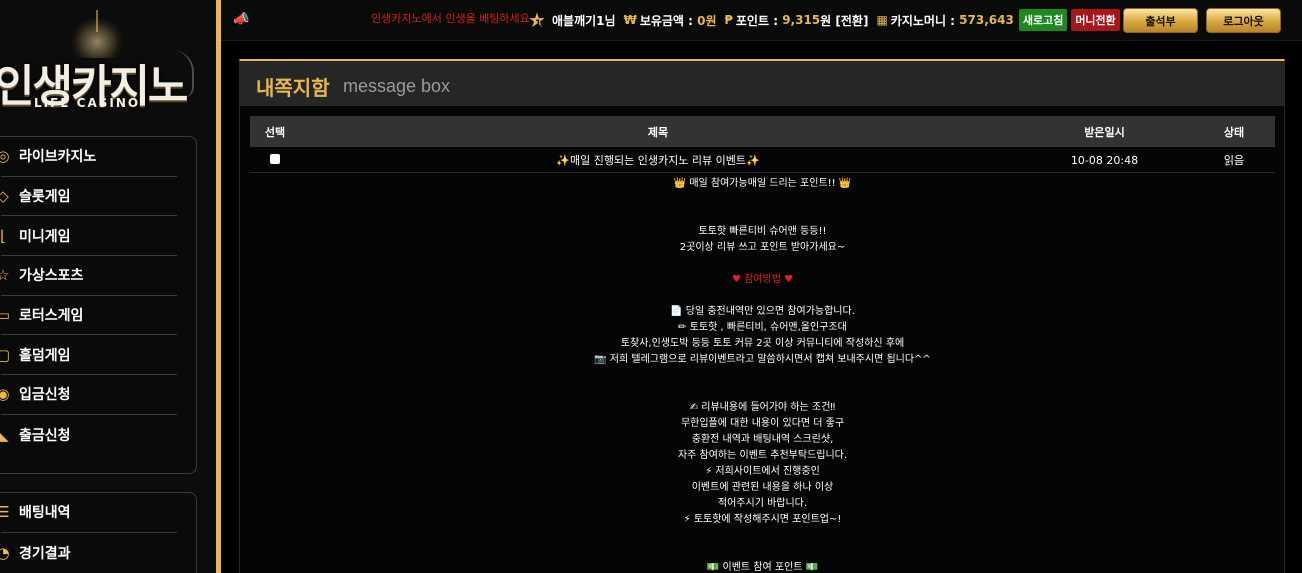 The width and height of the screenshot is (1302, 573). What do you see at coordinates (45, 355) in the screenshot?
I see `sidebar-item-label: 홀덤게임` at bounding box center [45, 355].